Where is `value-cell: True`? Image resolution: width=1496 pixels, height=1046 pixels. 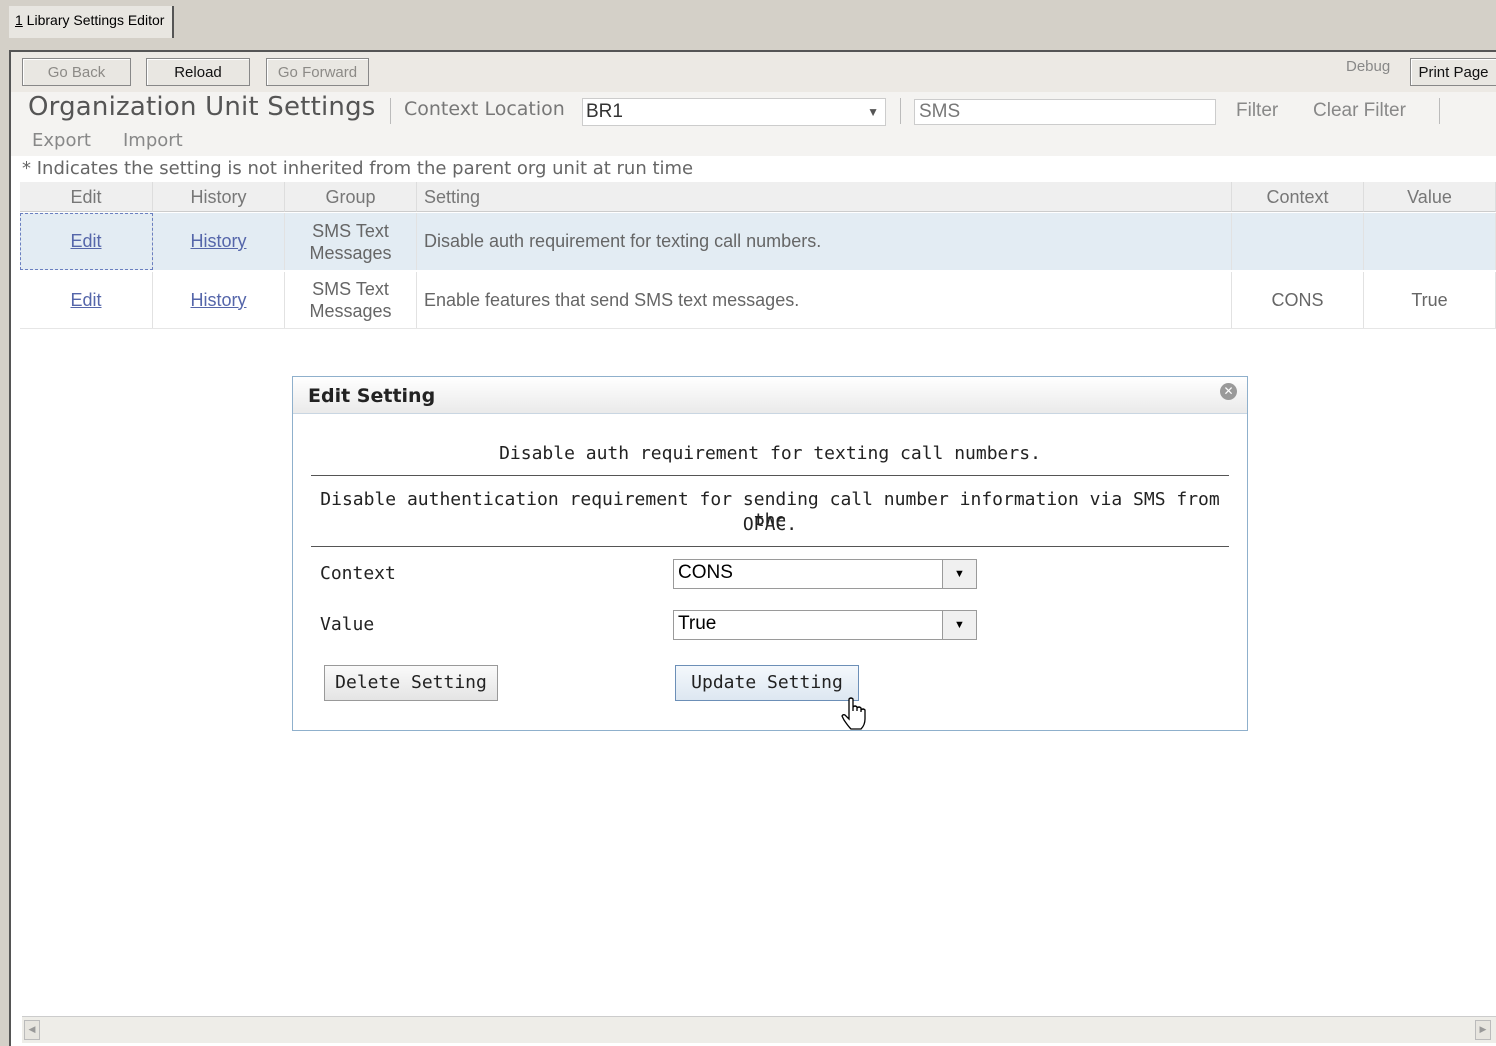
value-cell: True is located at coordinates (1430, 300).